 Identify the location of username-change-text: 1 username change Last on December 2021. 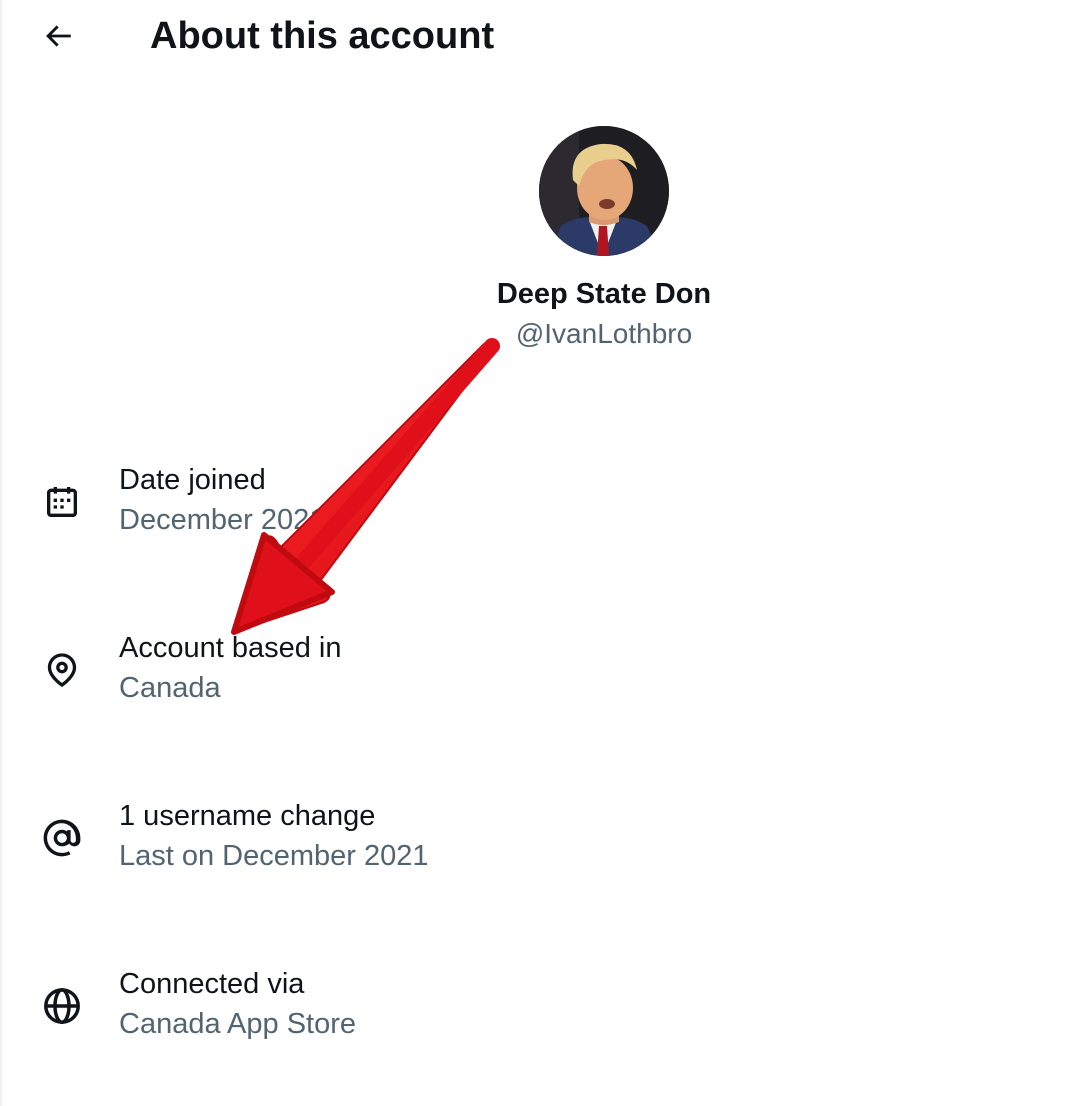
(274, 836).